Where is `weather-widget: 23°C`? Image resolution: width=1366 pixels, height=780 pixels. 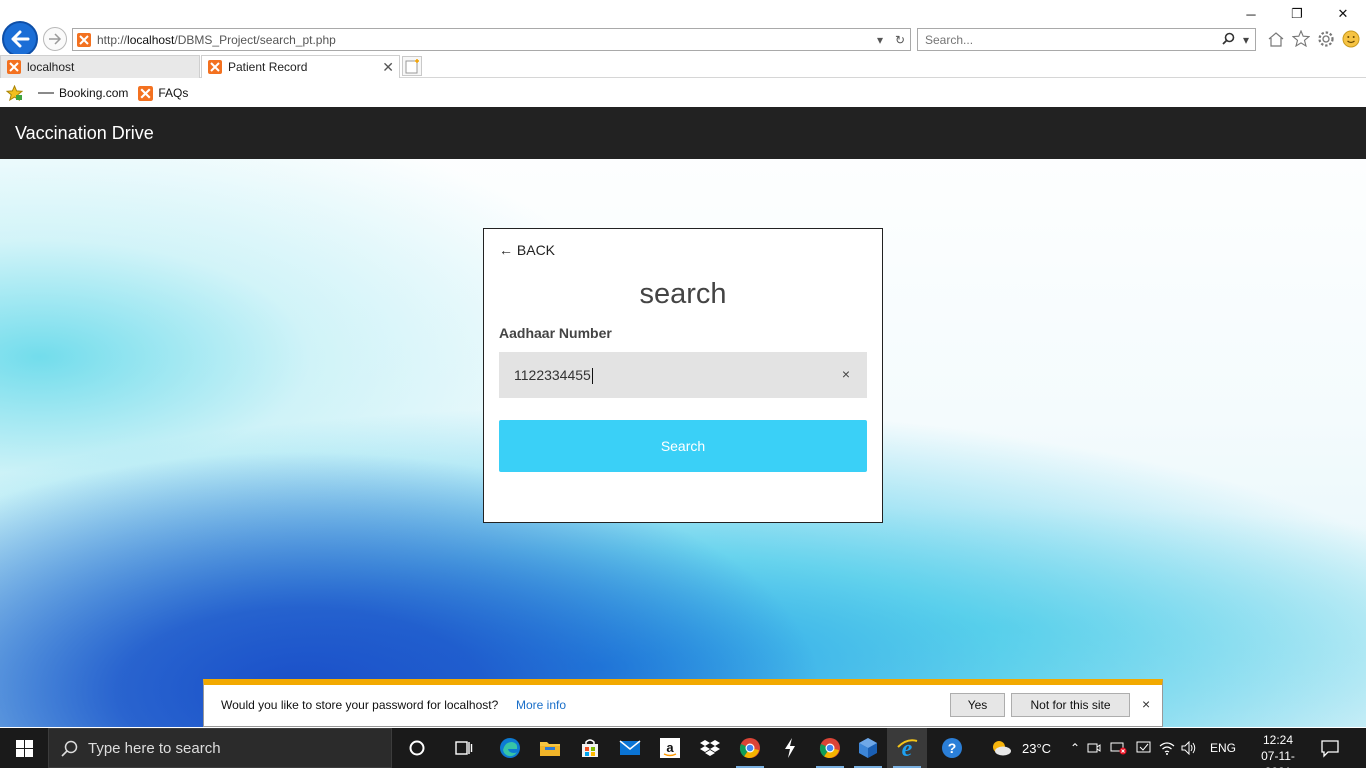
weather-widget: 23°C is located at coordinates (1020, 748).